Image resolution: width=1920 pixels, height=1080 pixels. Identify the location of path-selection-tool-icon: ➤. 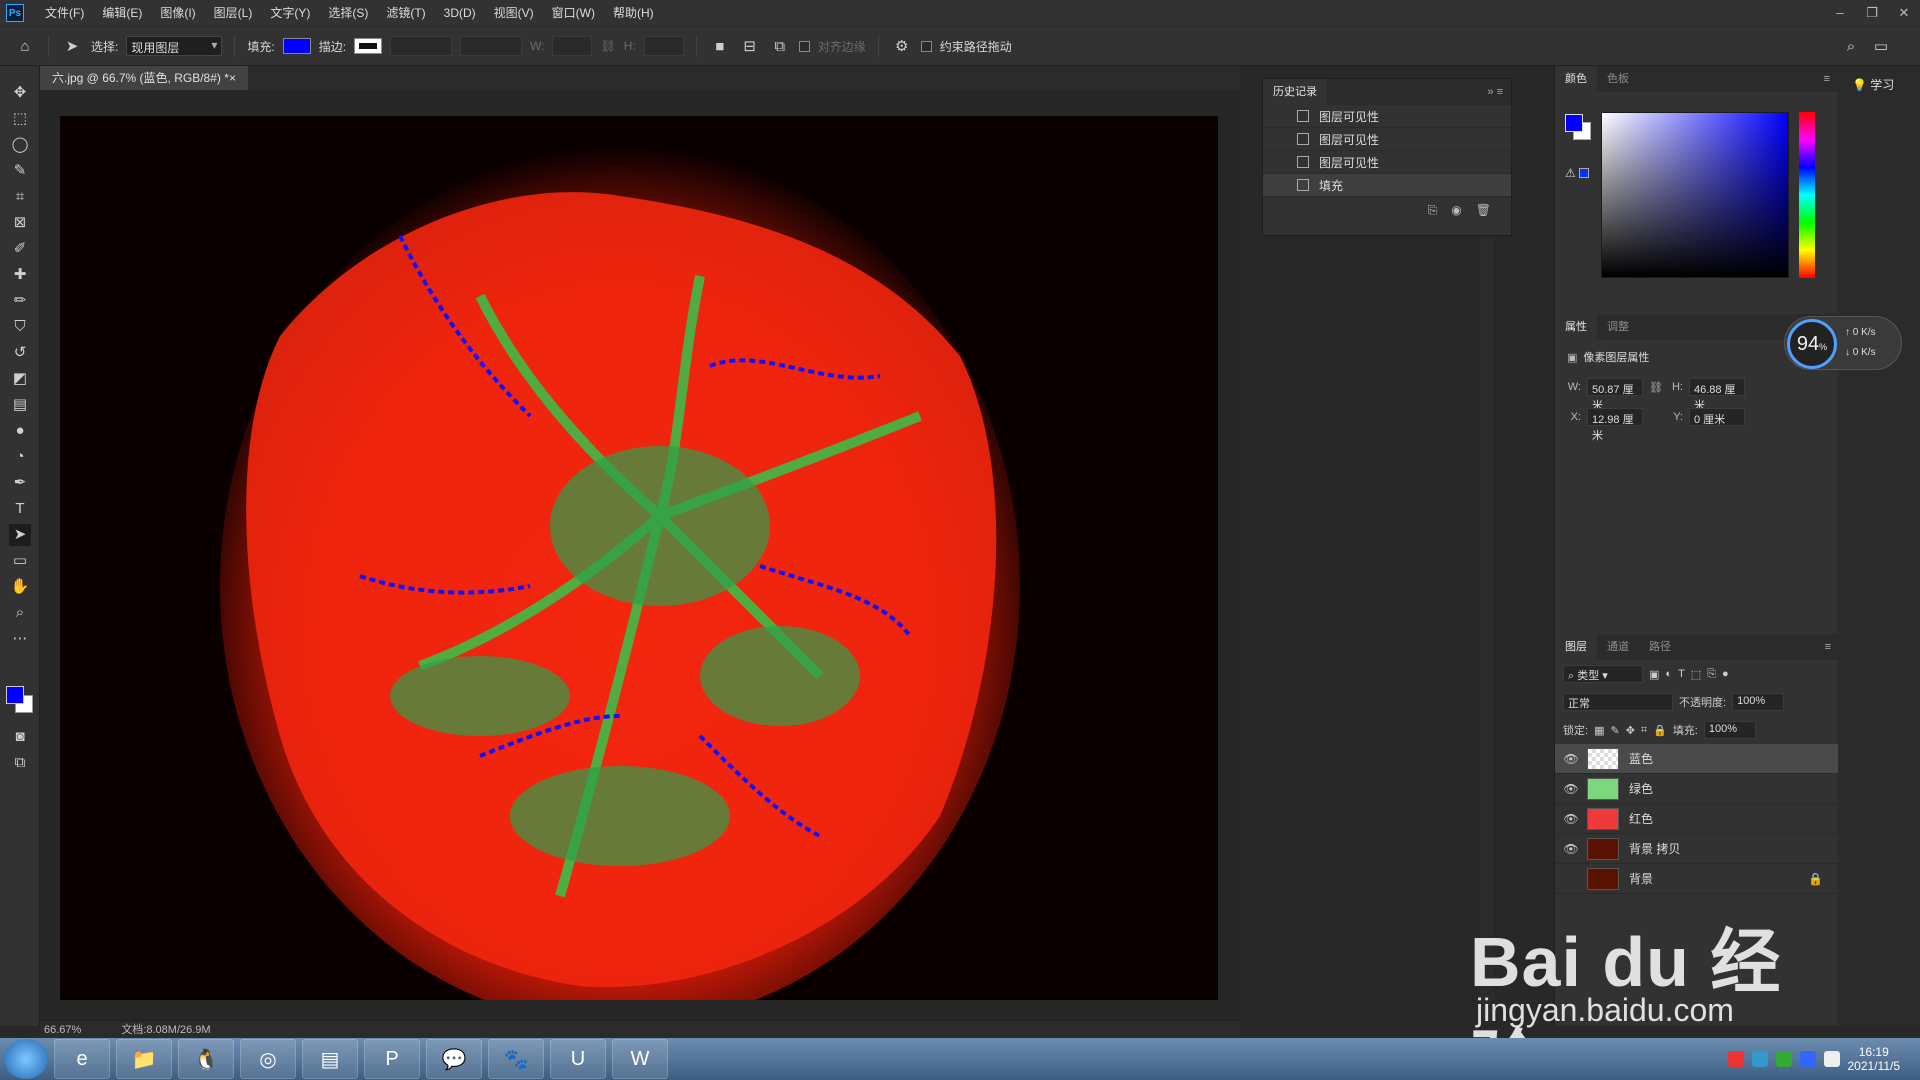
(20, 535).